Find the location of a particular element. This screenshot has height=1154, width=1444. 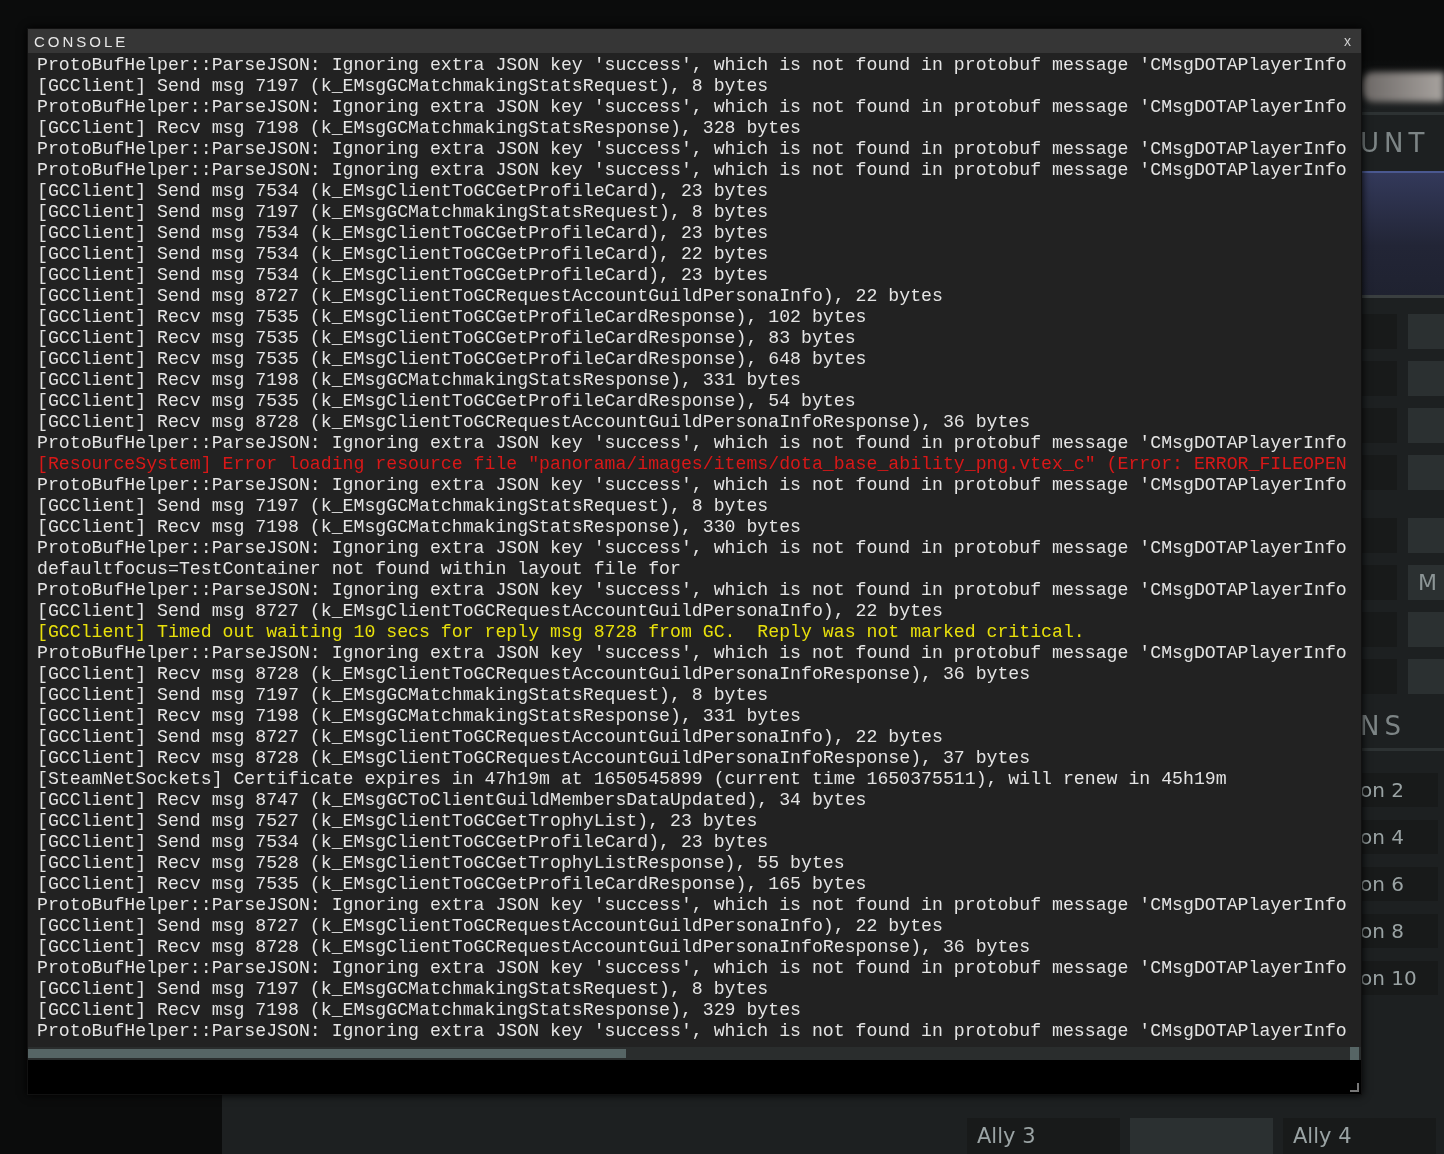

log-line: [GCClient] Recv msg 7535 (k_EMsgClientToGCGetProfileCardResponse), 648 bytes is located at coordinates (452, 359).